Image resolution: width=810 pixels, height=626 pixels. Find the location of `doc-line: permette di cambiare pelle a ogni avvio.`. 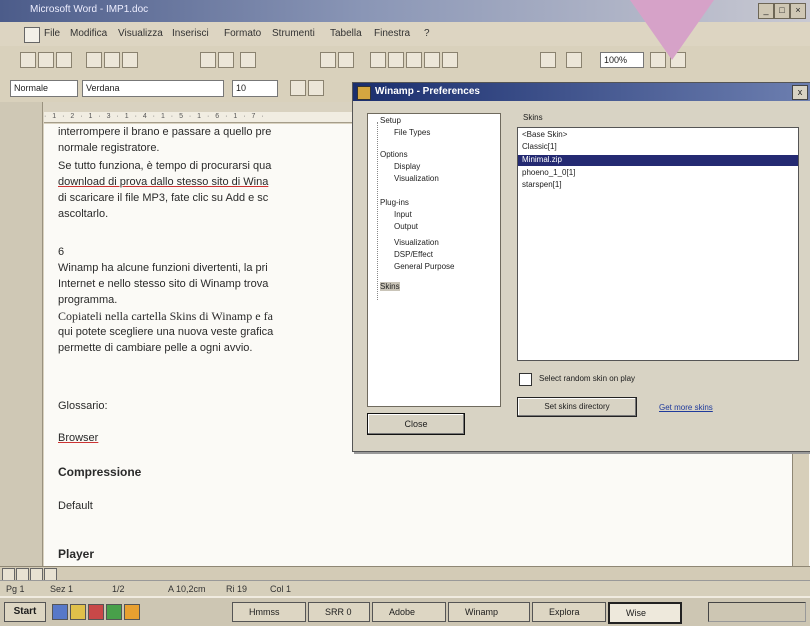

doc-line: permette di cambiare pelle a ogni avvio. is located at coordinates (155, 348).